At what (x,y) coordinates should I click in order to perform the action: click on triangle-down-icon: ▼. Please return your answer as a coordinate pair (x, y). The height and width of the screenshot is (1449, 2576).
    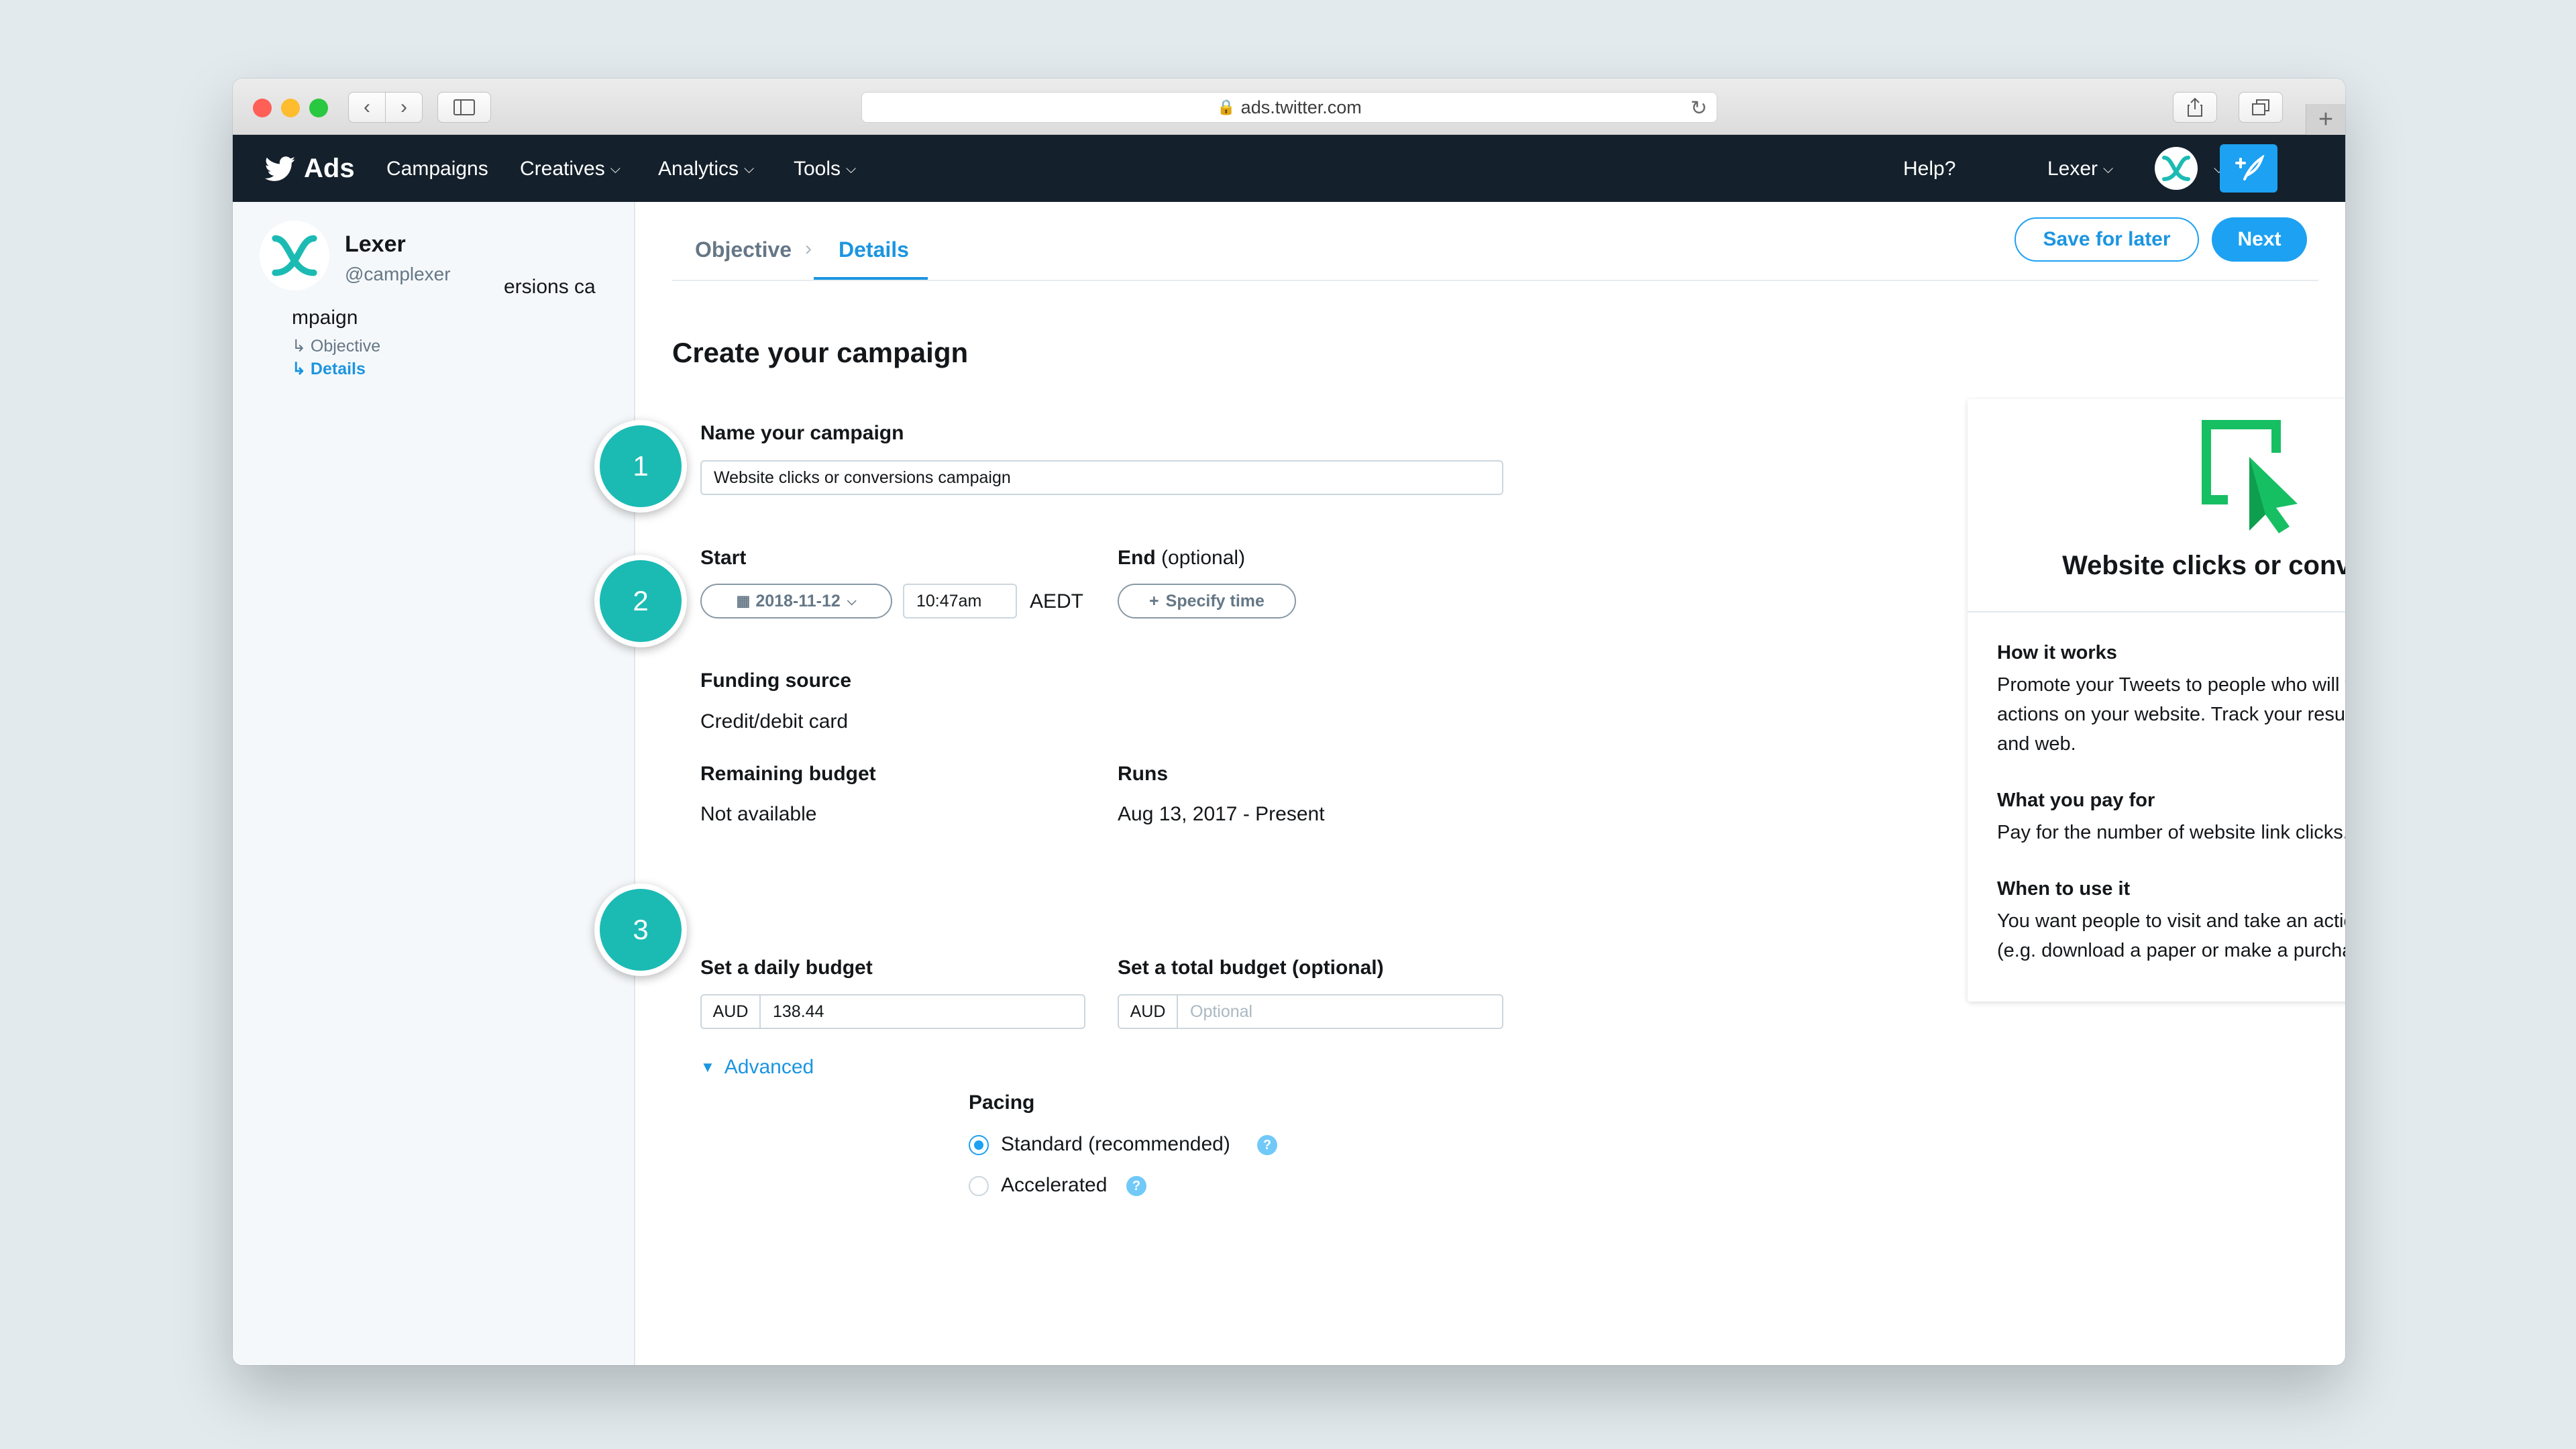
    Looking at the image, I should click on (707, 1067).